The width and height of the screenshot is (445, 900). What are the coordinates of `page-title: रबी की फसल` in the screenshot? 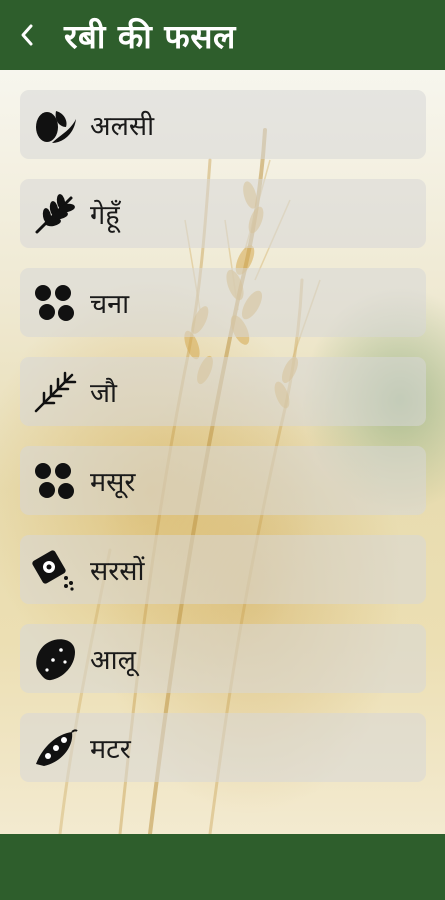 It's located at (150, 36).